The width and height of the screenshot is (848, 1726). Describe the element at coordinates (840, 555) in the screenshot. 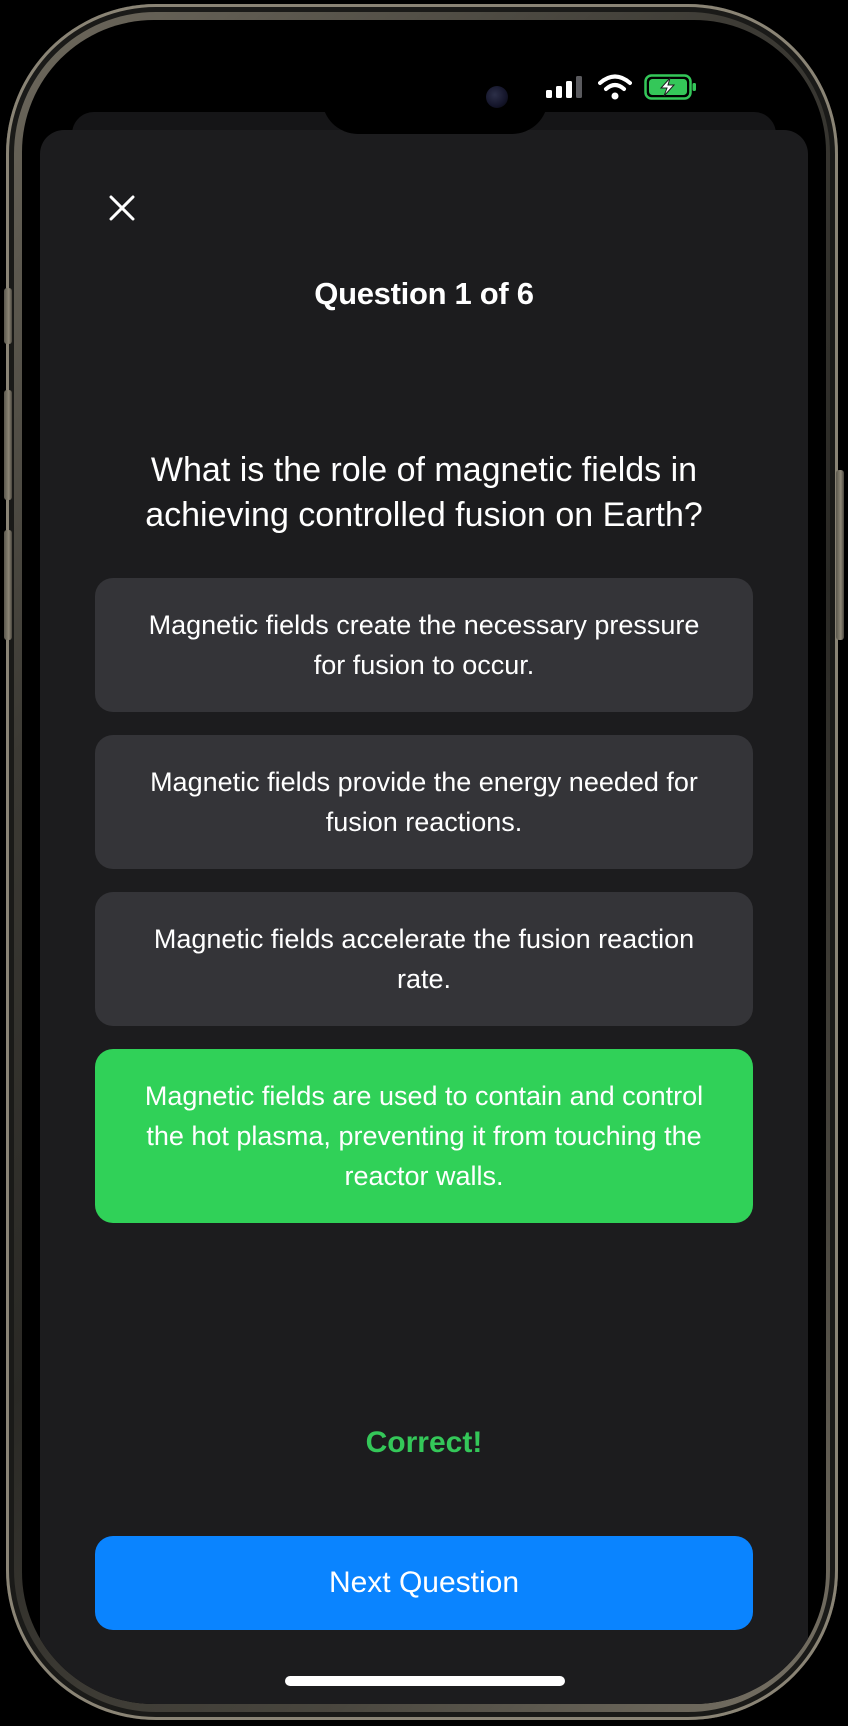

I see `power-button` at that location.